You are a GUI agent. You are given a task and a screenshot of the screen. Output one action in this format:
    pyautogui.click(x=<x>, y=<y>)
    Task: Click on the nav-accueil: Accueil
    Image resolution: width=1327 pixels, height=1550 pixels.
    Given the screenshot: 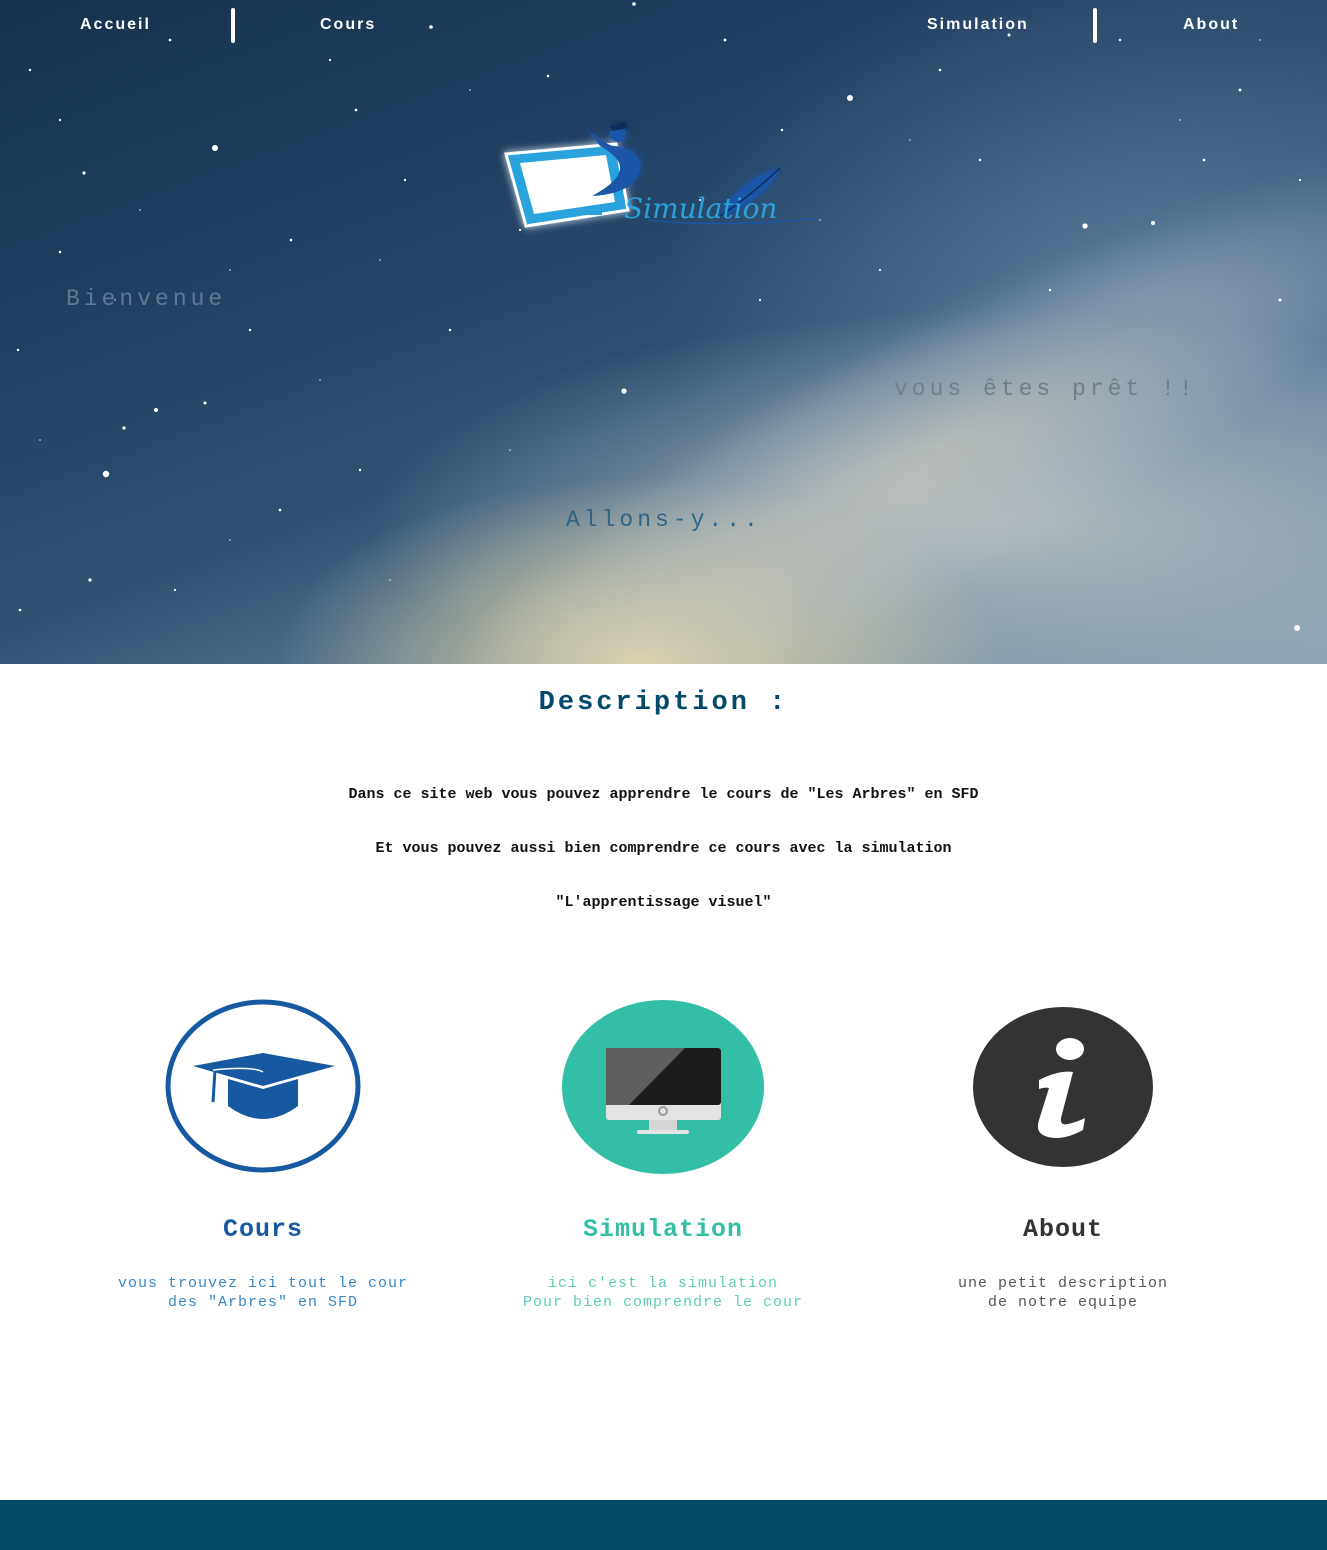 What is the action you would take?
    pyautogui.click(x=115, y=25)
    